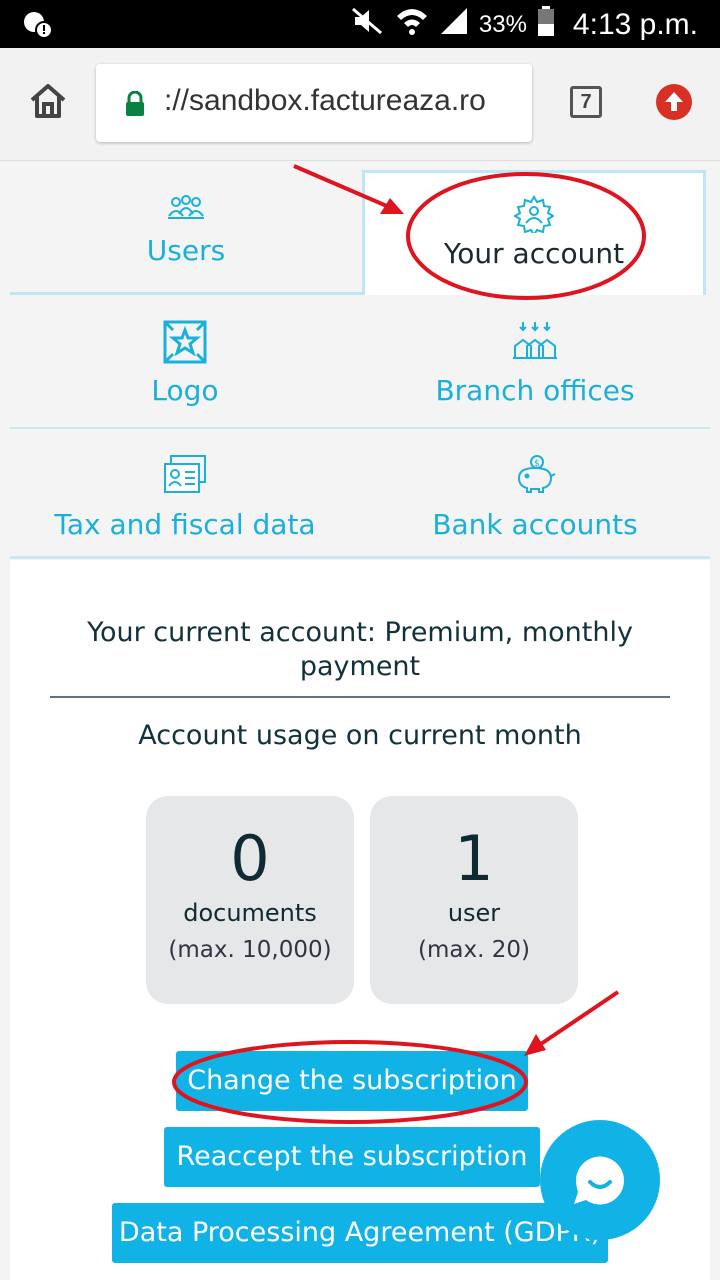  What do you see at coordinates (186, 250) in the screenshot?
I see `tab-users-label: Users` at bounding box center [186, 250].